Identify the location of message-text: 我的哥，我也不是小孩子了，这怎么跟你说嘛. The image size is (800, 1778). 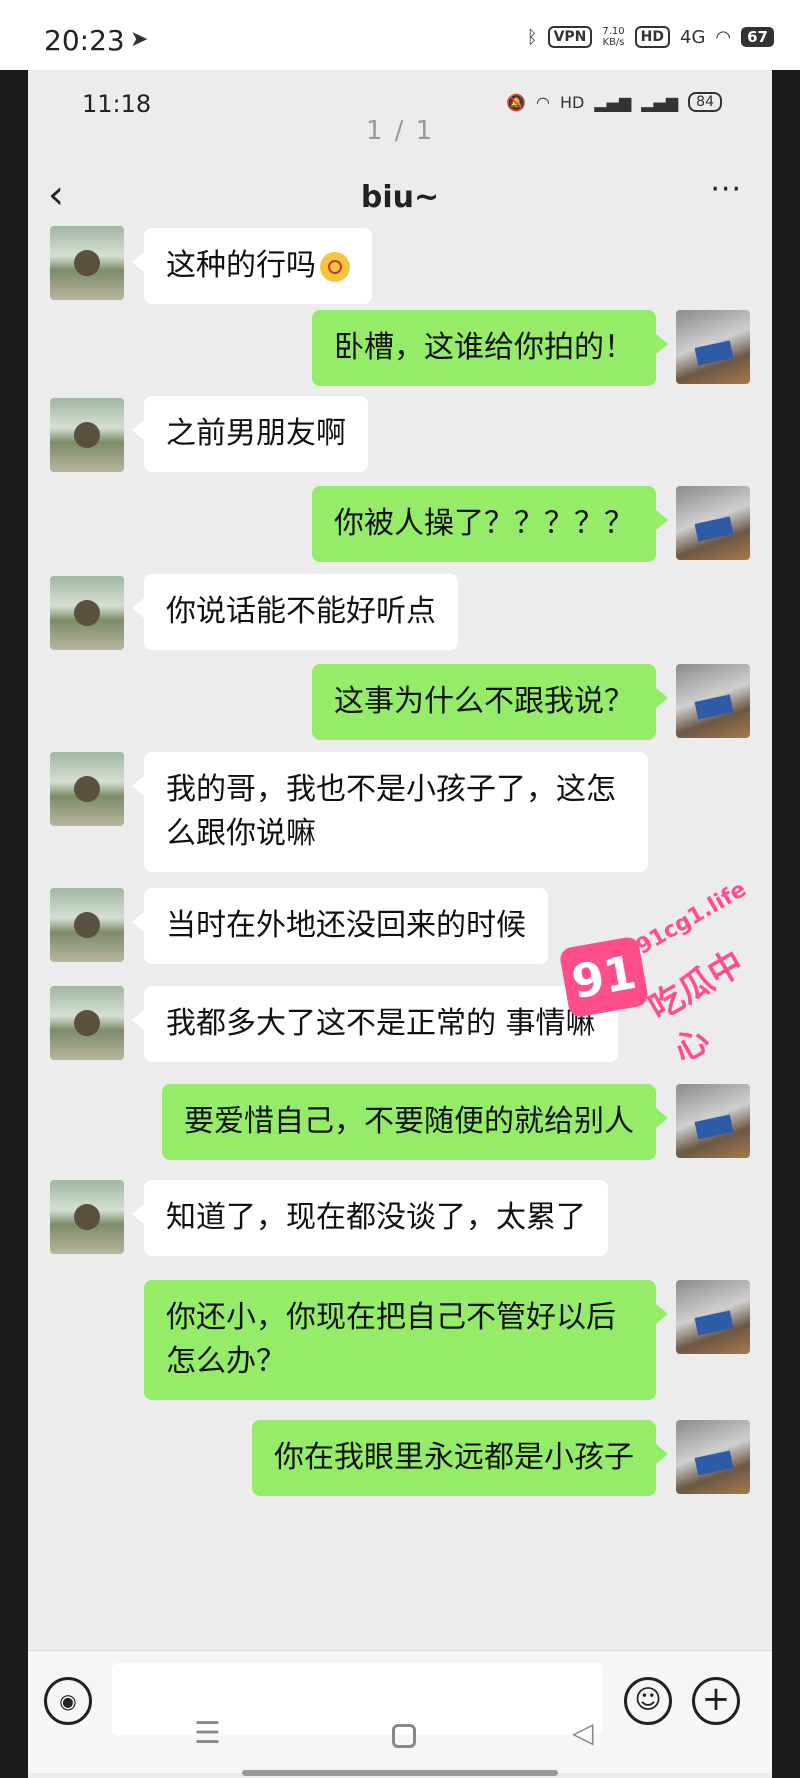
(391, 811).